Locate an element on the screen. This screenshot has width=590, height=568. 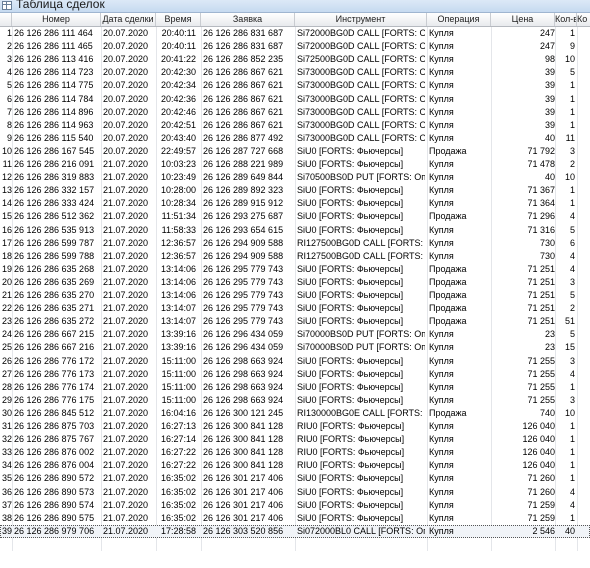
trade-time-cell: 16:27:14 is located at coordinates (178, 439).